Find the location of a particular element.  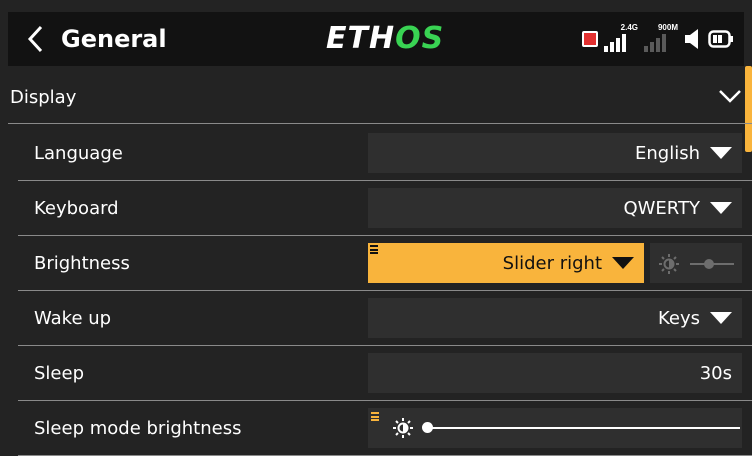

battery-icon is located at coordinates (720, 39).